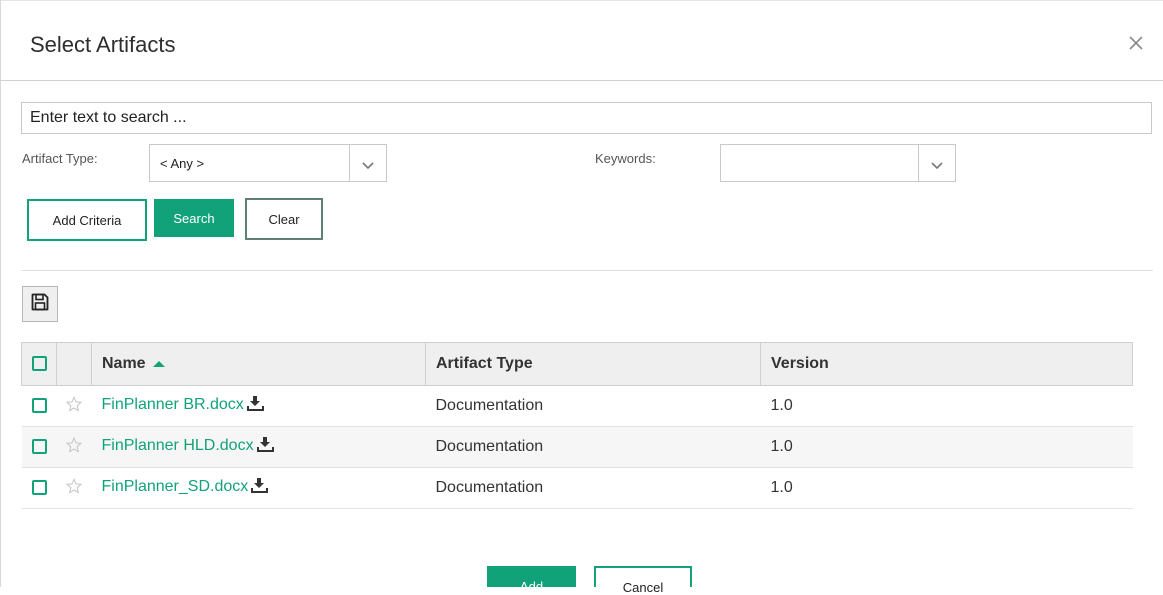  I want to click on name-cell: FinPlanner BR.docx, so click(258, 406).